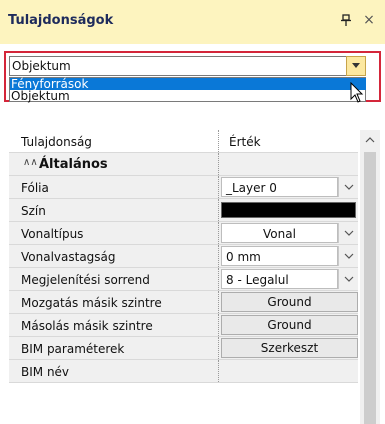 The height and width of the screenshot is (424, 385). I want to click on property-row-lineweight: Vonalvastagság 0 mm, so click(183, 256).